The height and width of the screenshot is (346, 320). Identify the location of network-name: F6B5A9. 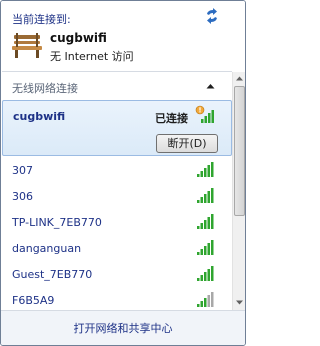
(33, 300).